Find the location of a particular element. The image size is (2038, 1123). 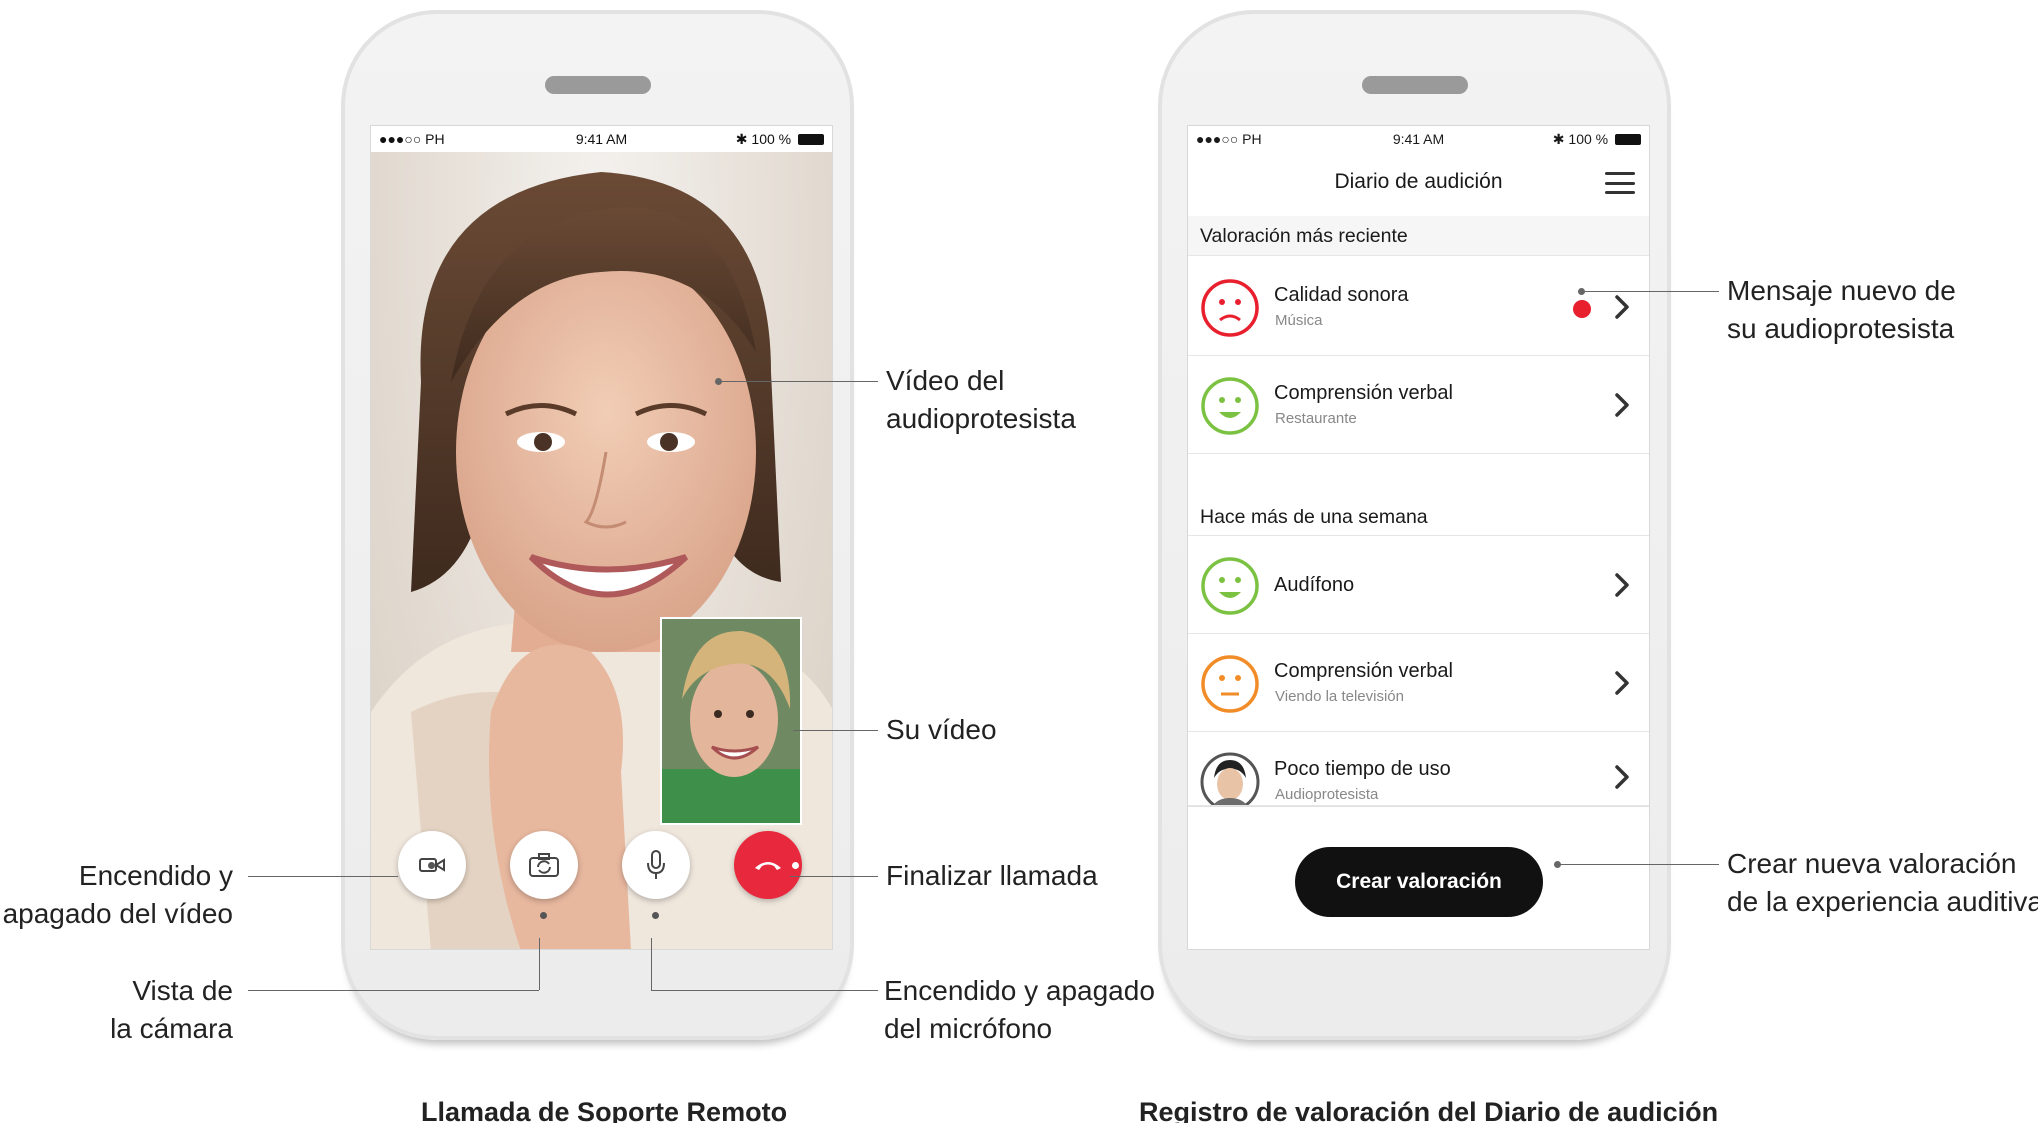

section-header-older: Hace más de una semana is located at coordinates (1418, 495).